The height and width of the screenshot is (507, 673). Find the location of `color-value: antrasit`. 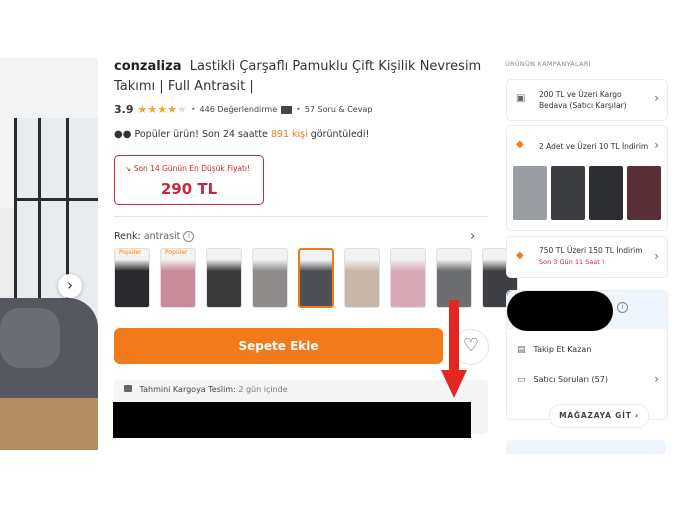

color-value: antrasit is located at coordinates (162, 236).